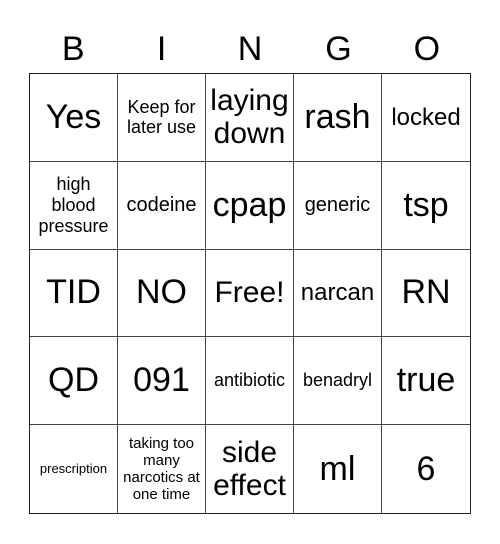  I want to click on bingo-cell: tsp, so click(426, 206).